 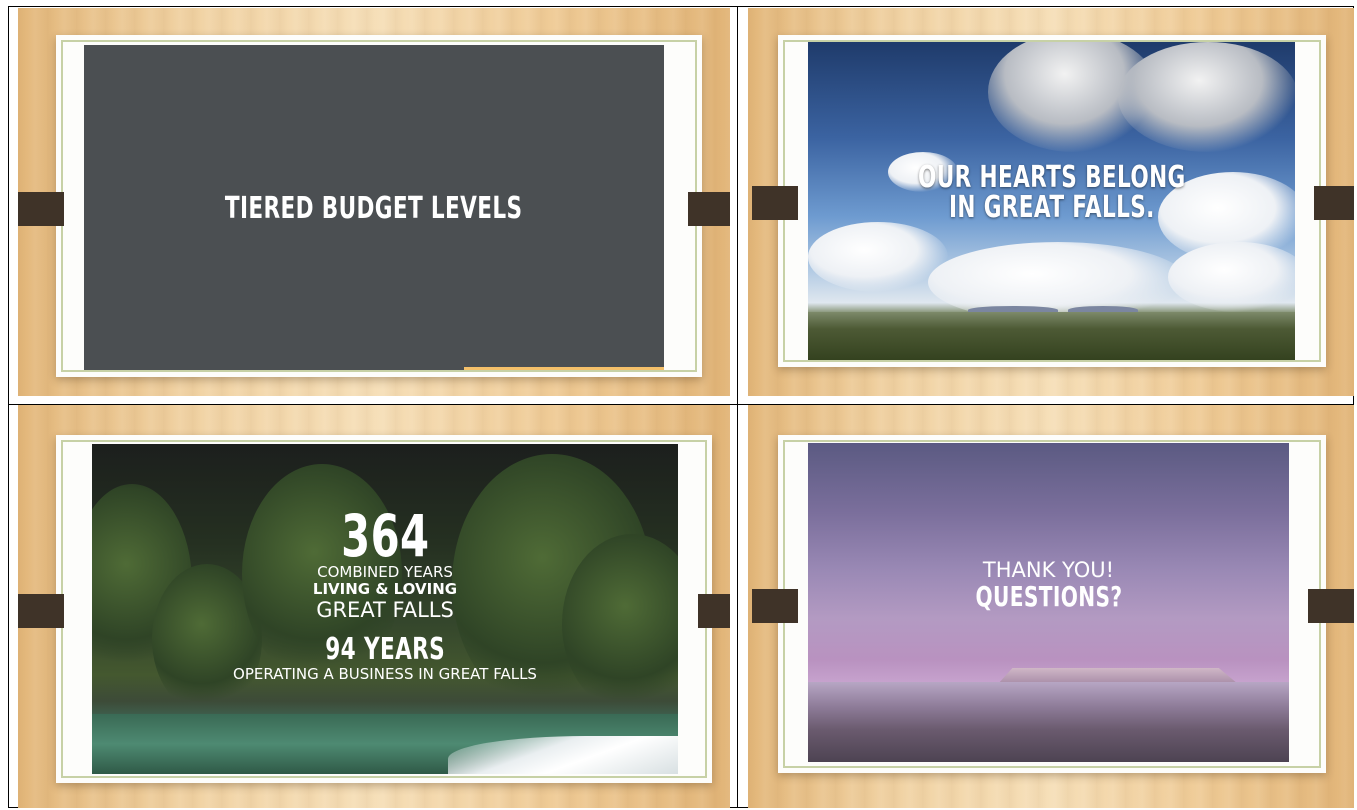 I want to click on stat-line-3: GREAT FALLS, so click(x=385, y=609).